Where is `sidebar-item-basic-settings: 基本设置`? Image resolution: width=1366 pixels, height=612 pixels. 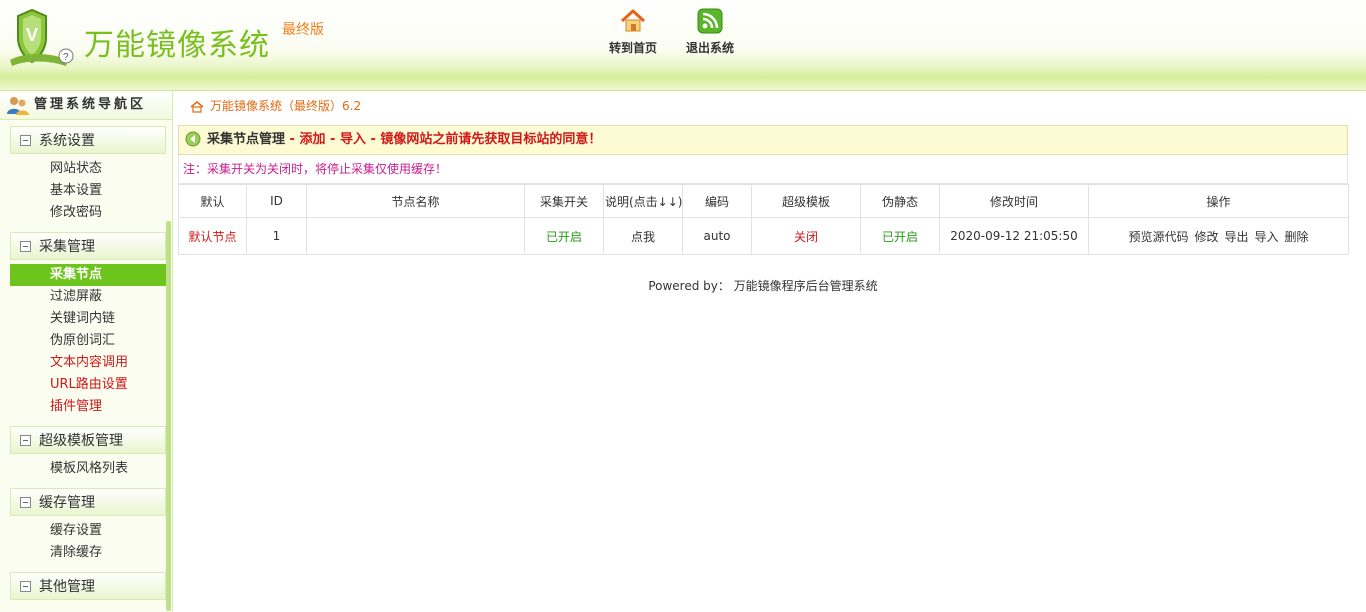 sidebar-item-basic-settings: 基本设置 is located at coordinates (88, 191).